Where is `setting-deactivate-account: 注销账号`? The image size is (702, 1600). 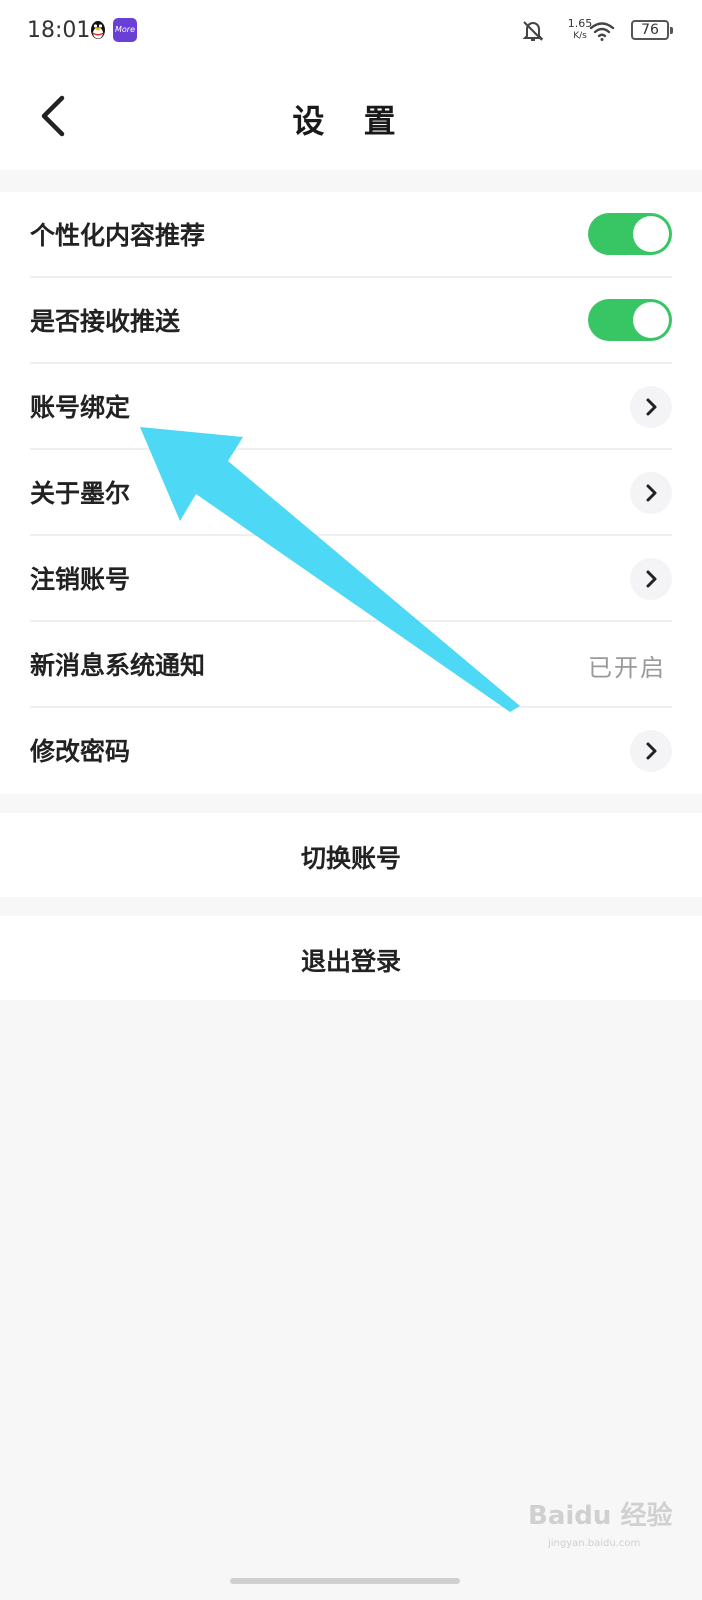
setting-deactivate-account: 注销账号 is located at coordinates (351, 579).